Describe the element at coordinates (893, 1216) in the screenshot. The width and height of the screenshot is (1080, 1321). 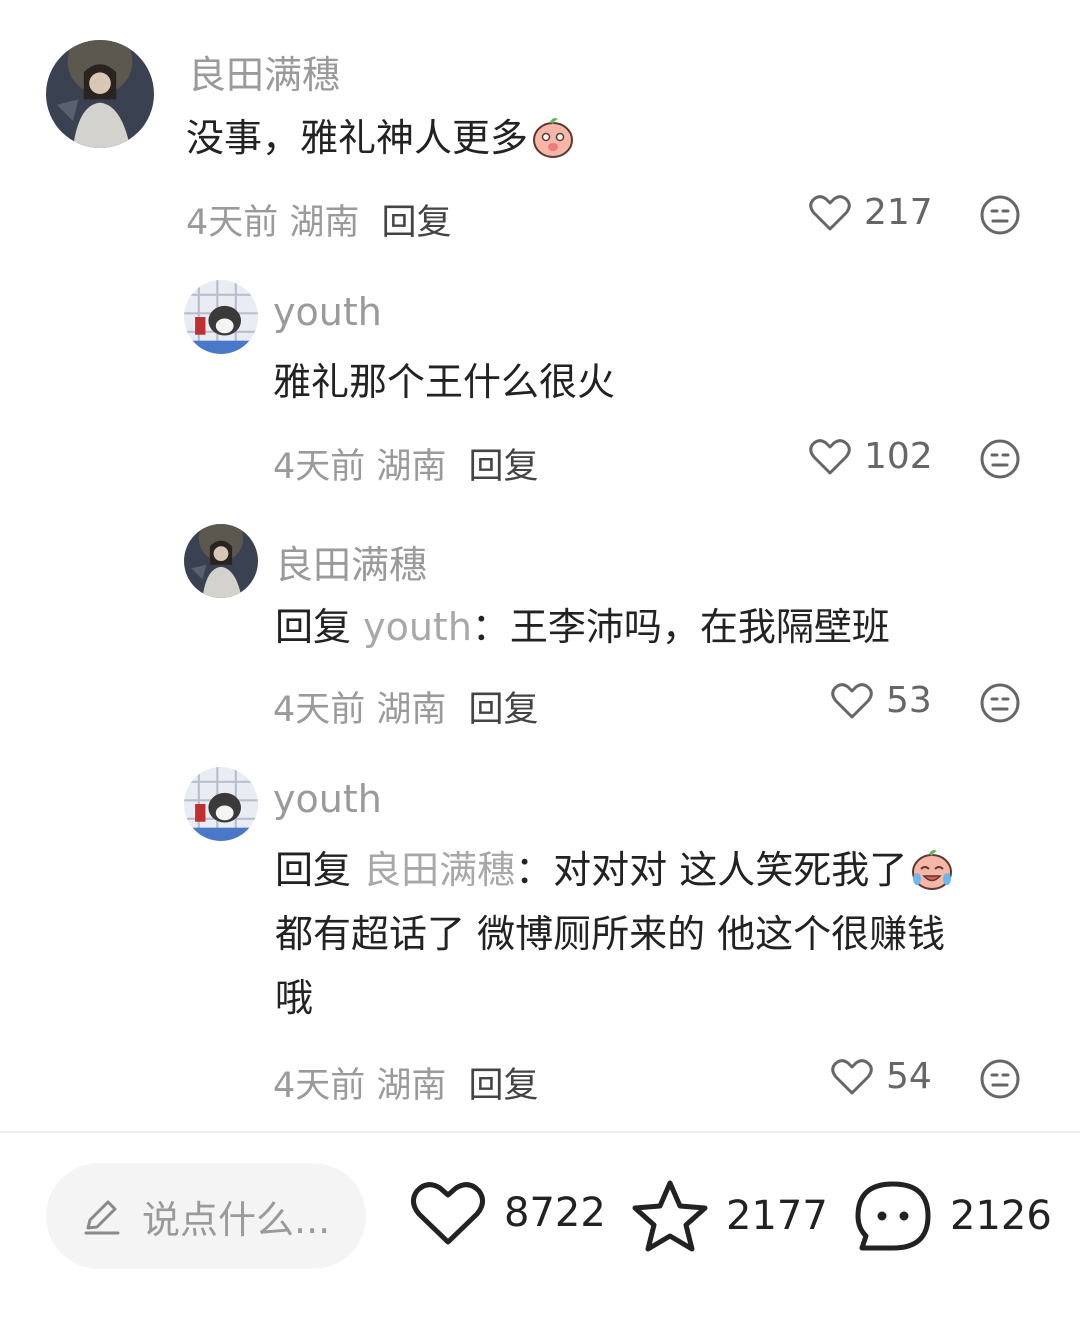
I see `comment-bubble-icon` at that location.